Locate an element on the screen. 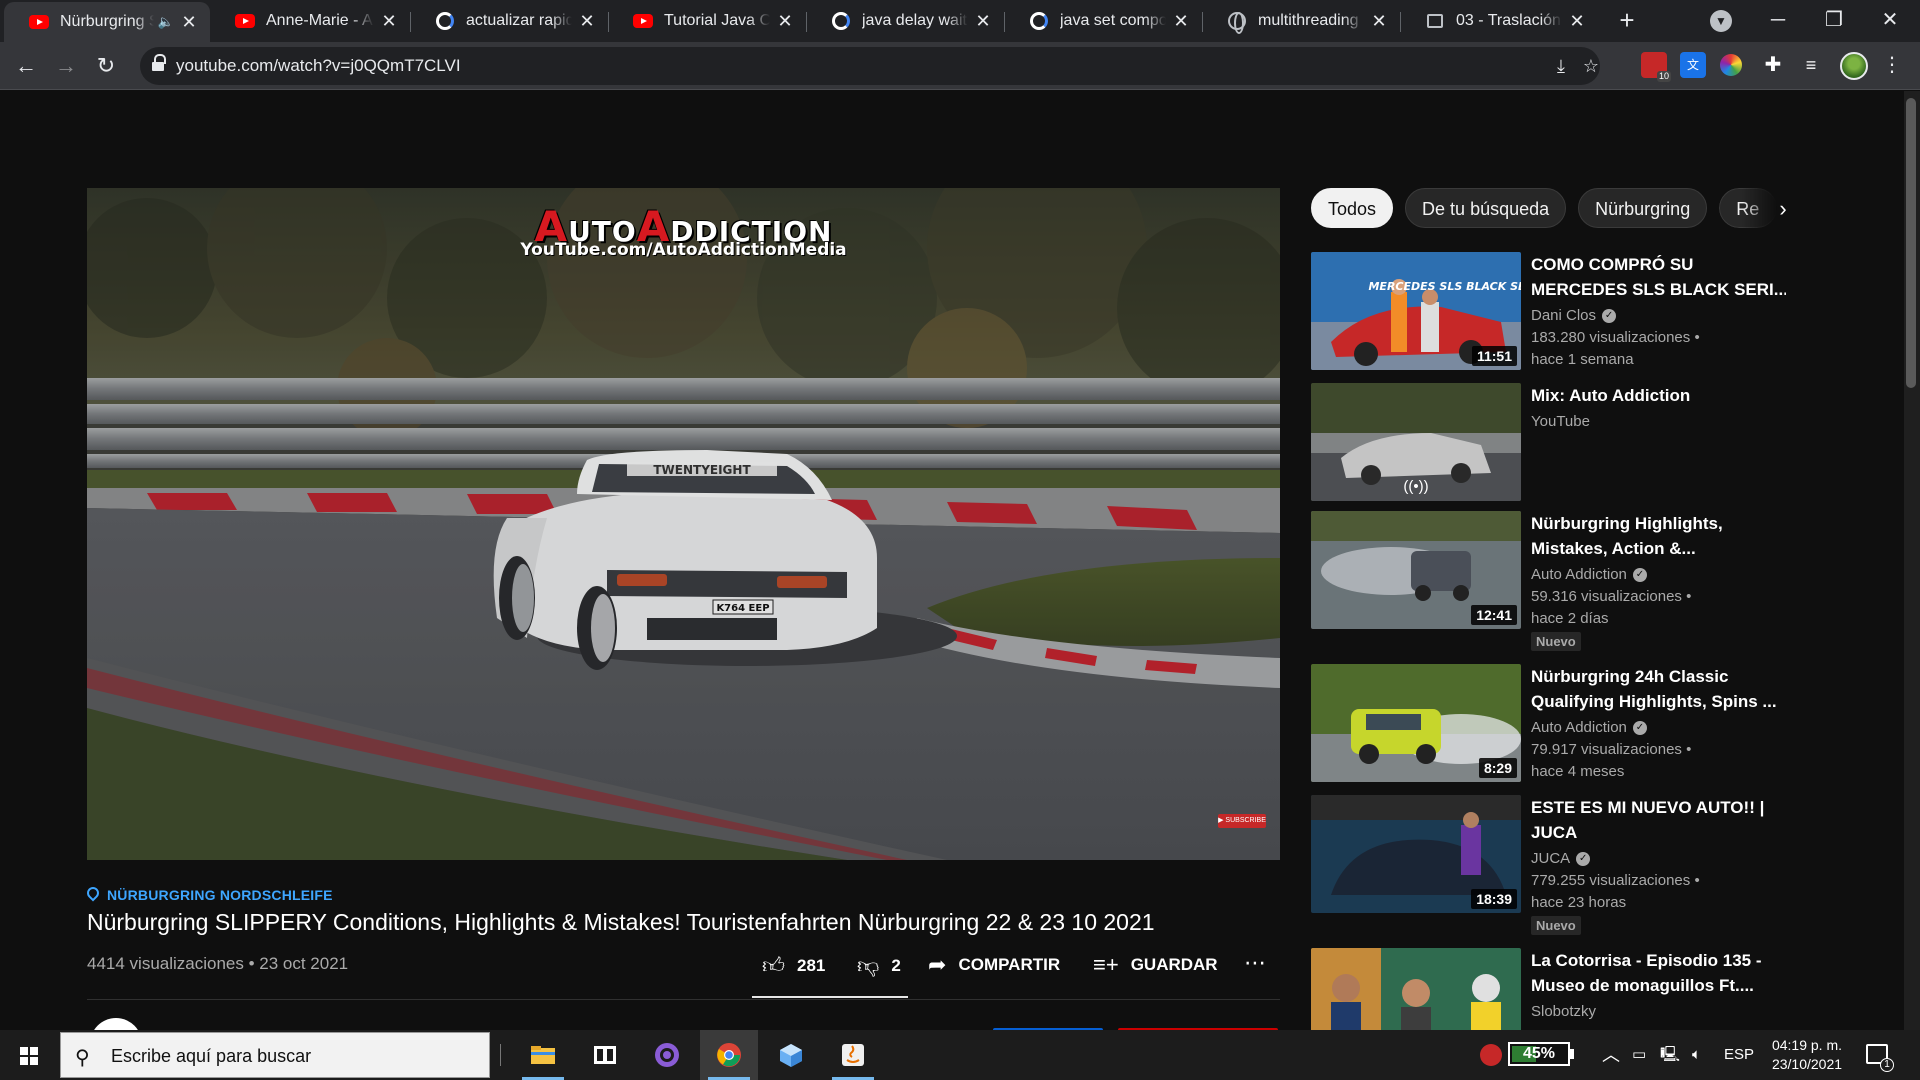 This screenshot has width=1920, height=1080. system-clock: 04:19 p. m. 23/10/2021 is located at coordinates (1807, 1055).